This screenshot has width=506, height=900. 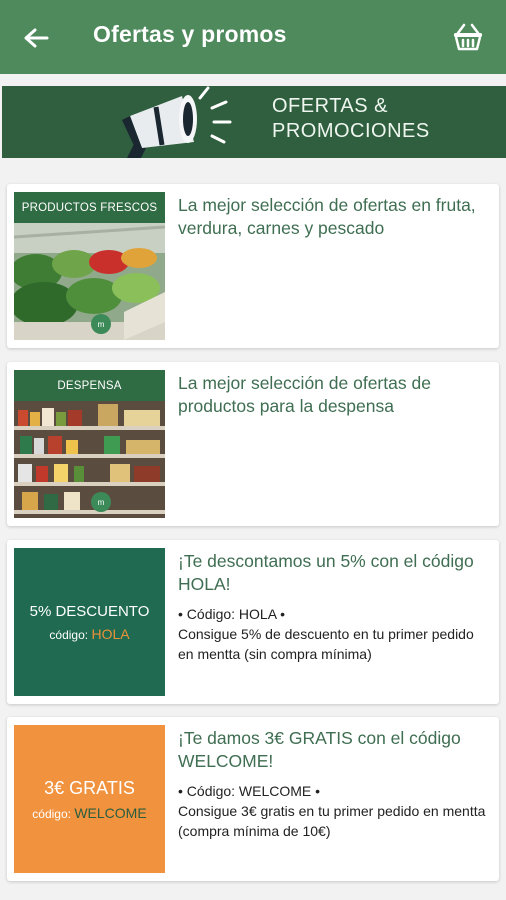 I want to click on free-credit-box-title: 3€ GRATIS, so click(x=89, y=787).